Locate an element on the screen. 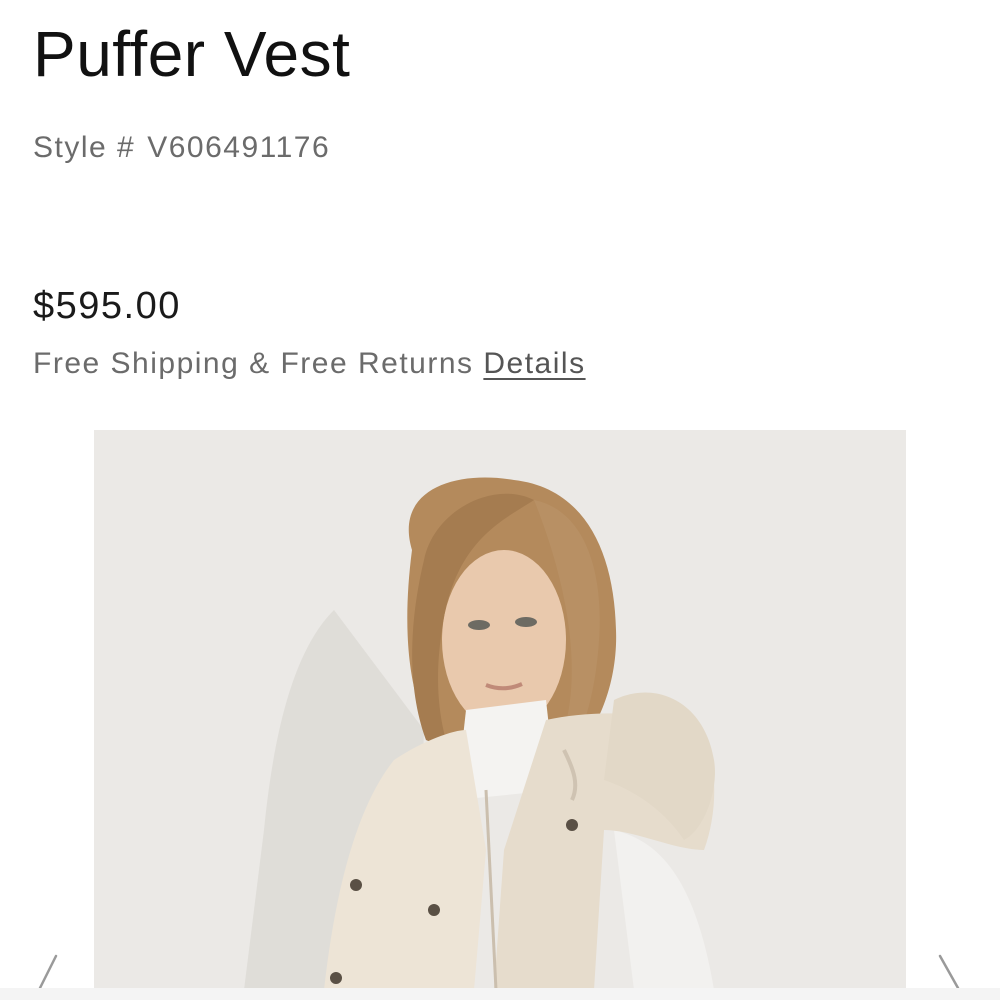  product-price: $595.00 is located at coordinates (107, 306).